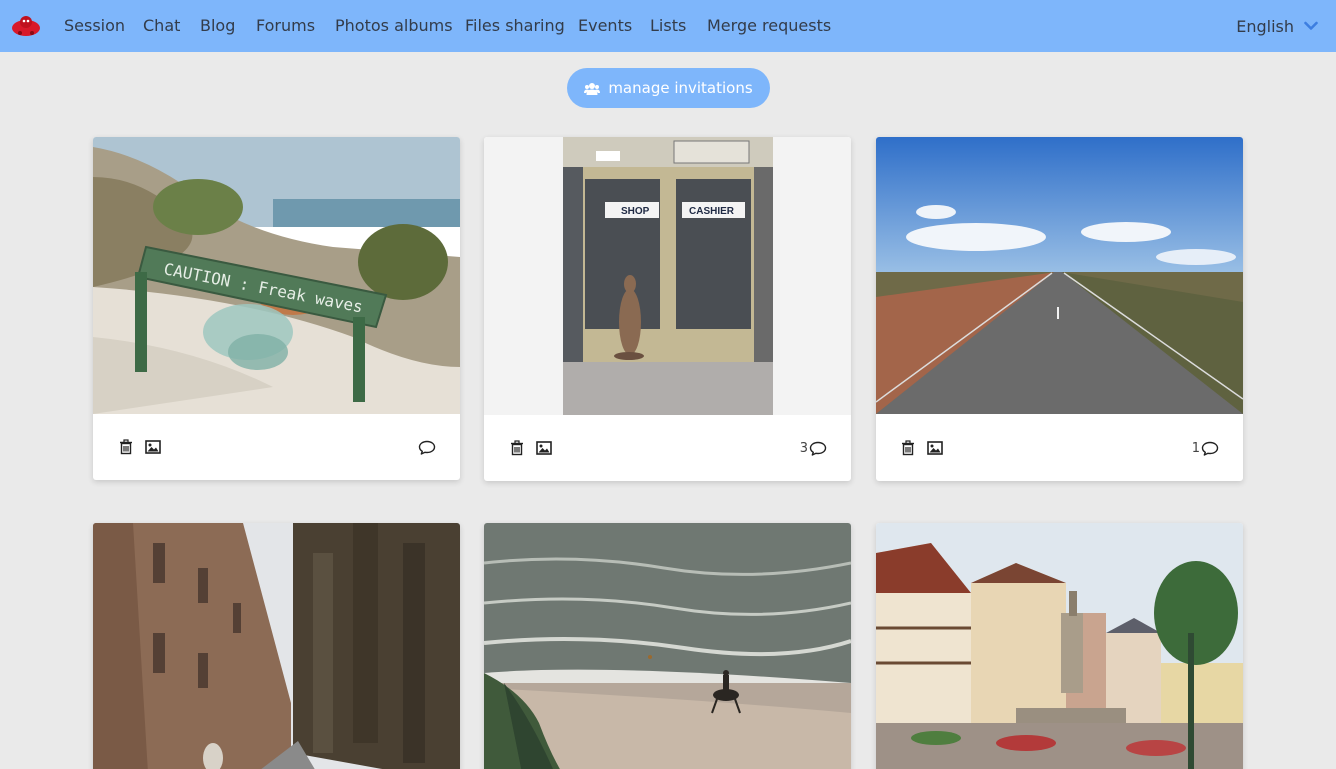 The height and width of the screenshot is (769, 1336). What do you see at coordinates (680, 88) in the screenshot?
I see `manage-invitations-label: manage invitations` at bounding box center [680, 88].